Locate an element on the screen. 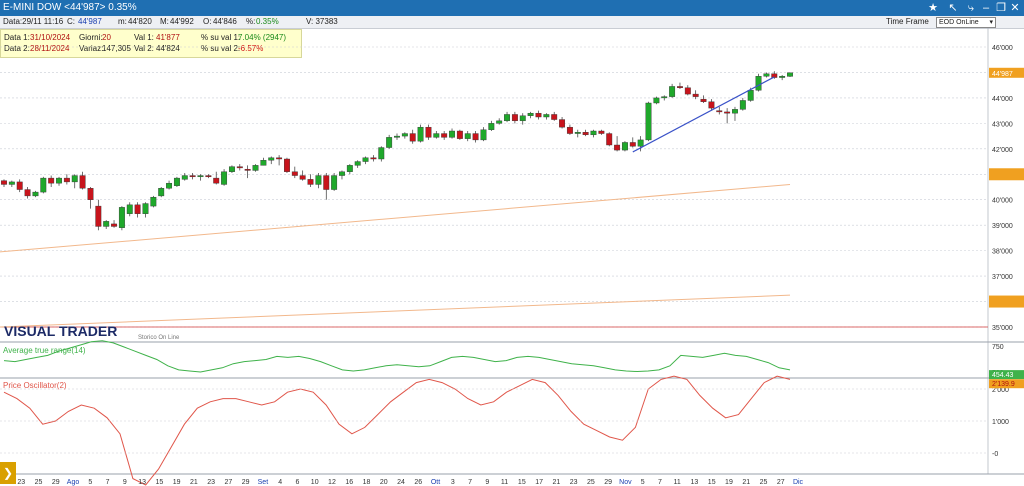 The image size is (1024, 486). date-tick-label: 9 is located at coordinates (487, 482).